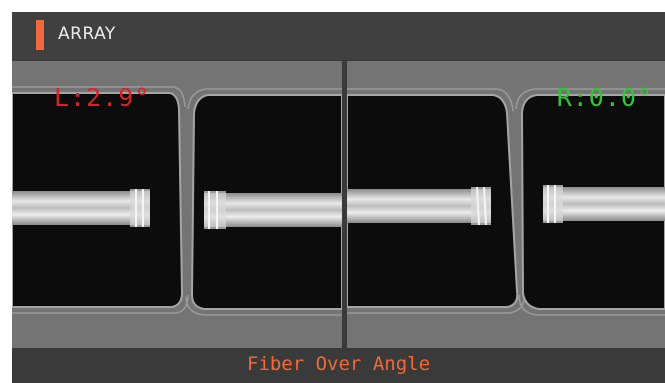  Describe the element at coordinates (87, 34) in the screenshot. I see `mode-title: ARRAY` at that location.